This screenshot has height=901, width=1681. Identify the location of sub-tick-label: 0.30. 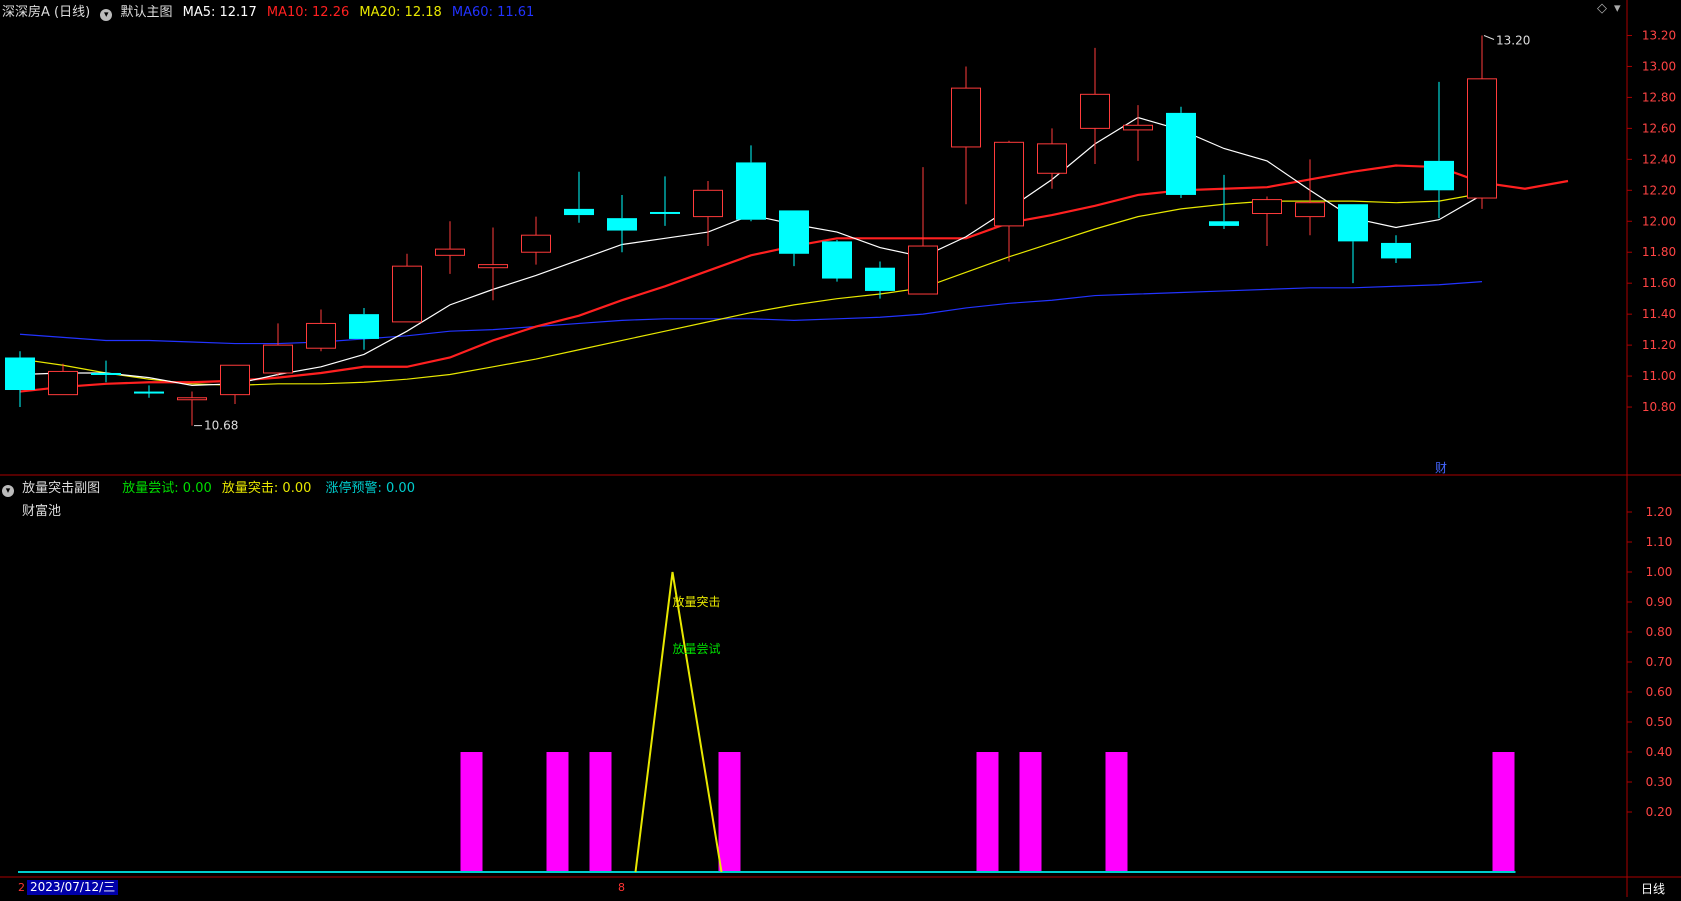
(1659, 782).